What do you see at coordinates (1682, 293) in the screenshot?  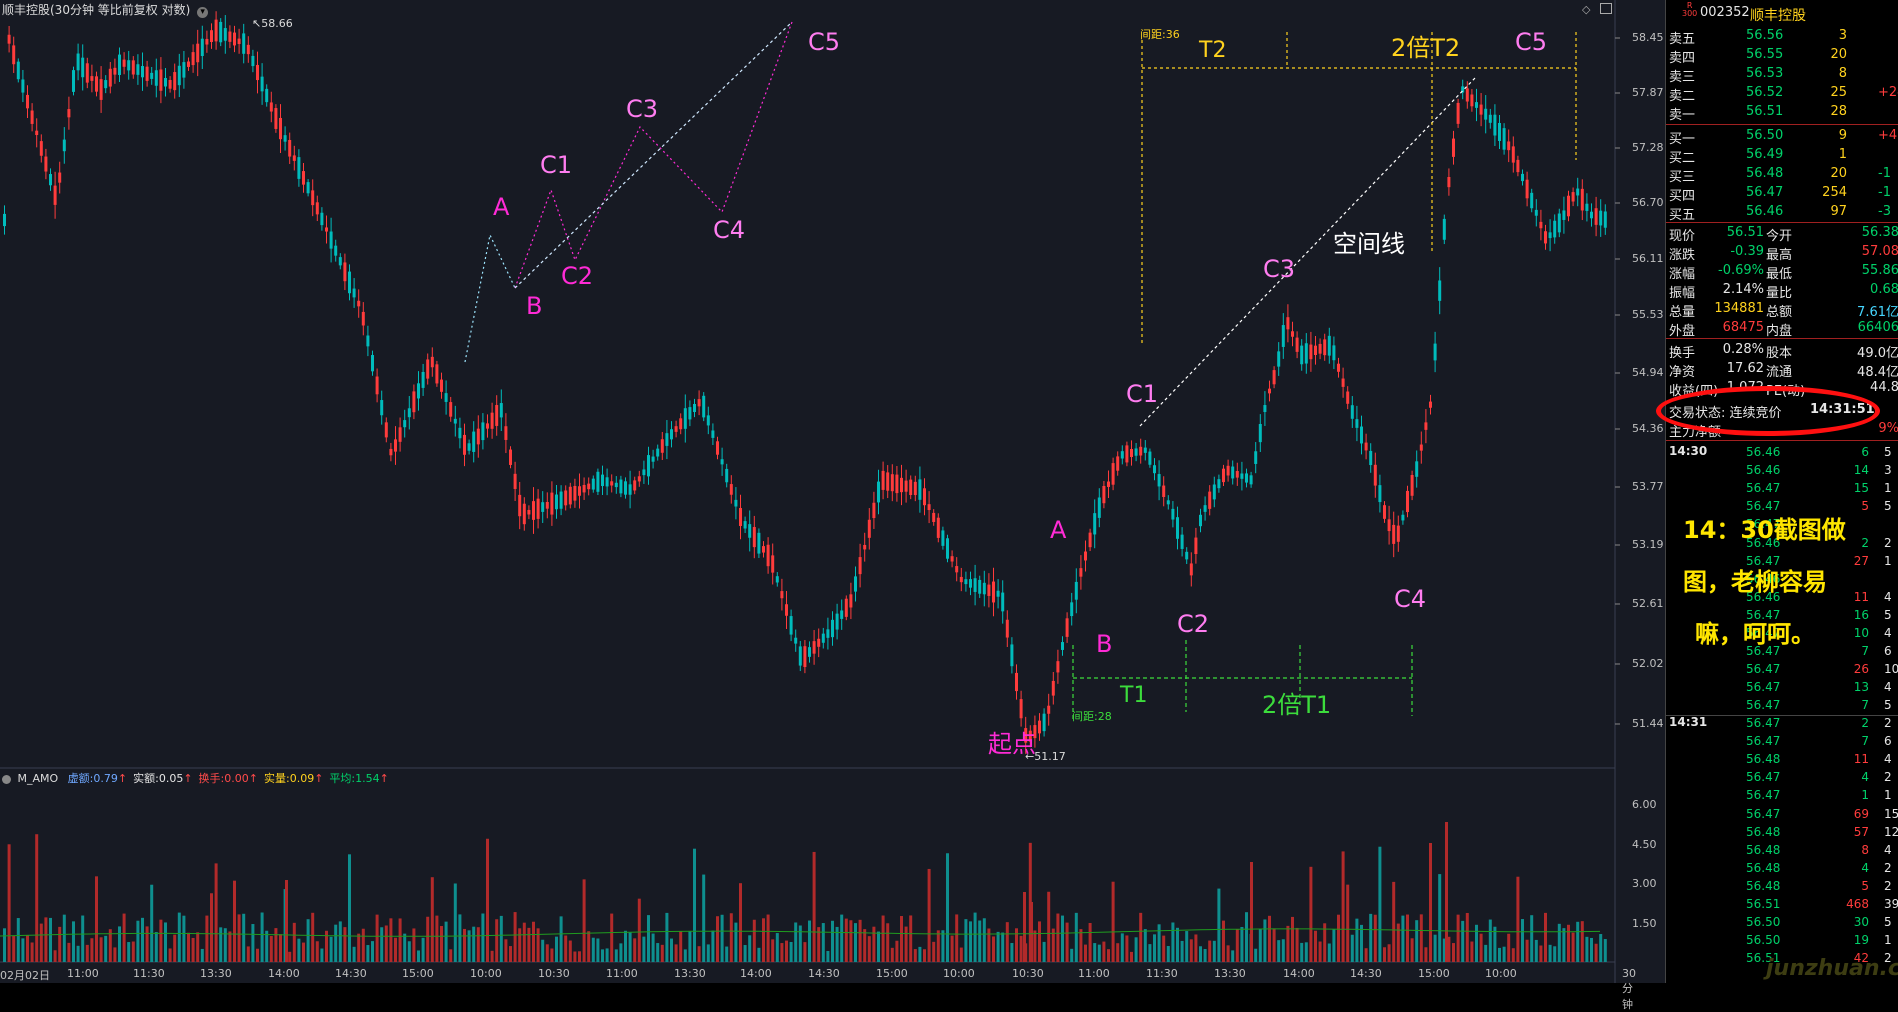 I see `stat-label: 振幅` at bounding box center [1682, 293].